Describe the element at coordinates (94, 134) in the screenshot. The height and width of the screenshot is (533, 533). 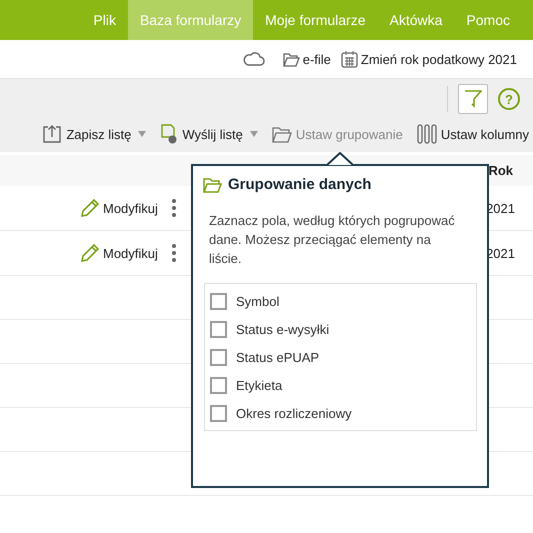
I see `toolbar-button: Zapisz listę` at that location.